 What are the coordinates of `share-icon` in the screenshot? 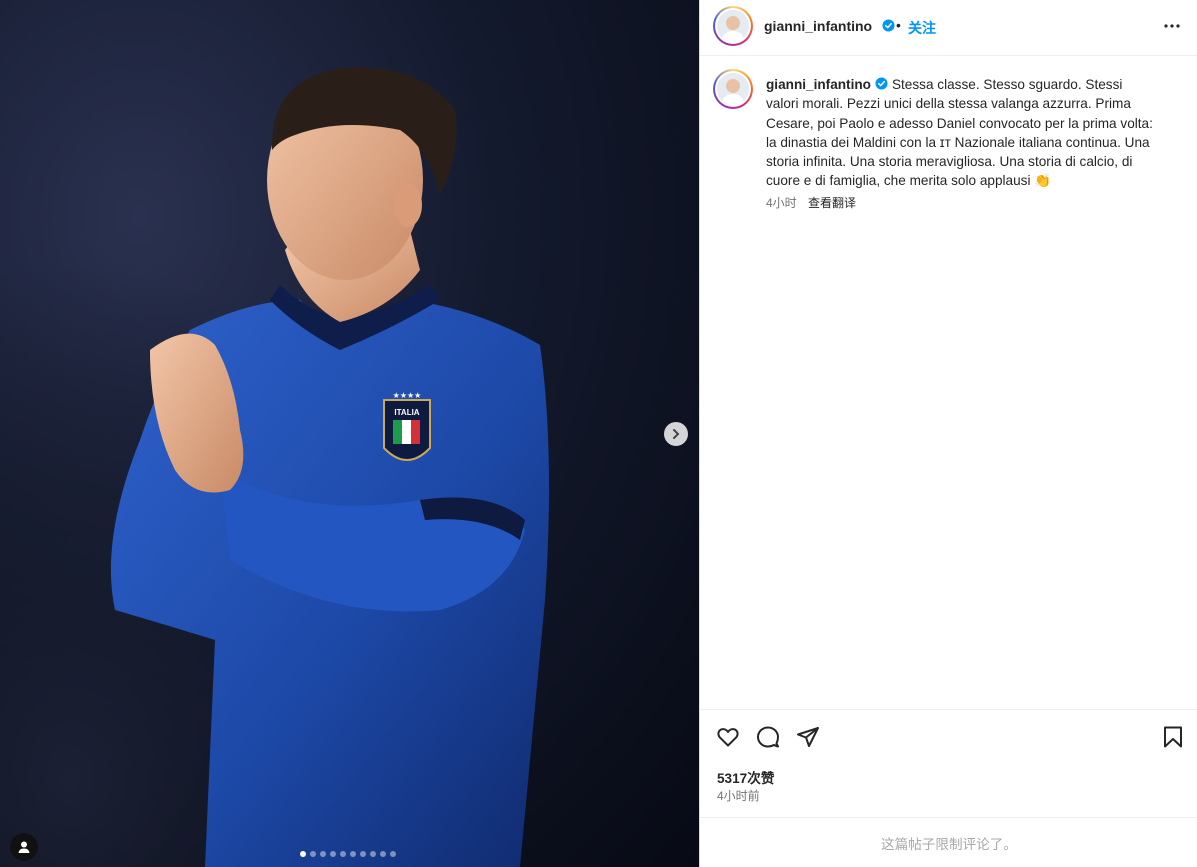 It's located at (808, 737).